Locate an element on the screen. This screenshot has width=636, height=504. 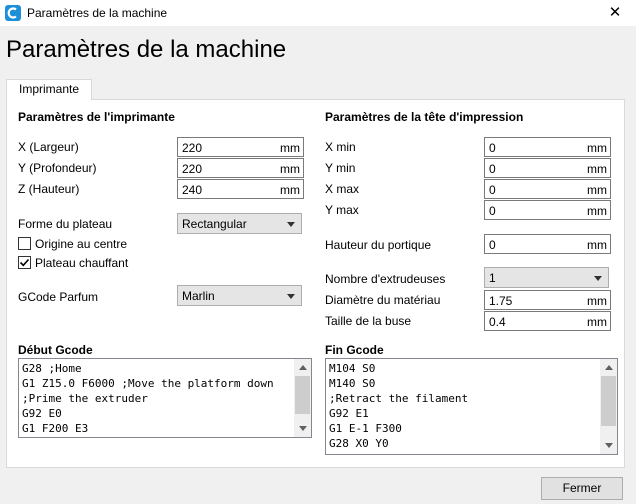
x-max-value: 0 is located at coordinates (492, 190).